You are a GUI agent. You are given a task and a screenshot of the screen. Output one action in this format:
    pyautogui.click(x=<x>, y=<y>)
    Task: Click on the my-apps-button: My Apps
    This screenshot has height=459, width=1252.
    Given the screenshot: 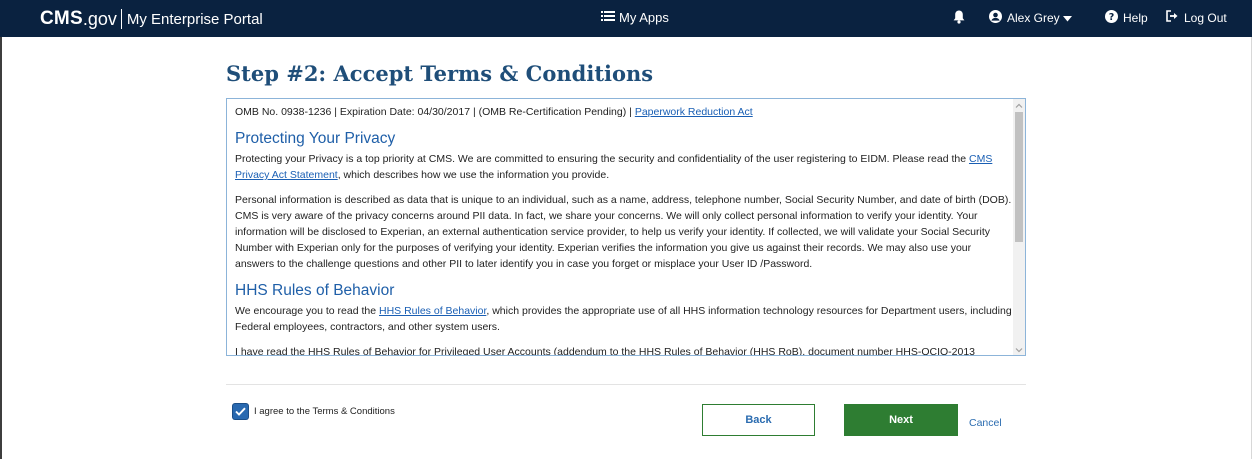 What is the action you would take?
    pyautogui.click(x=635, y=17)
    